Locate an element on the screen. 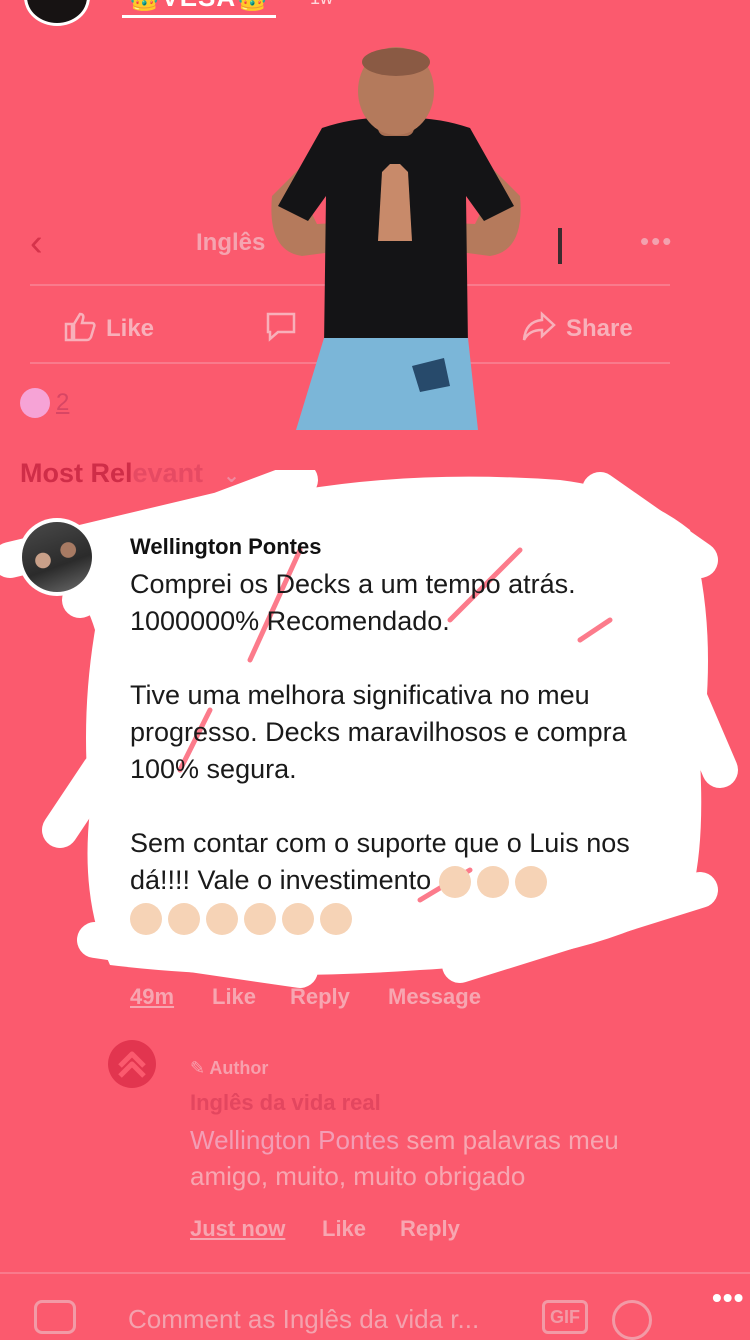 Image resolution: width=750 pixels, height=1340 pixels. chevron-up-icon is located at coordinates (132, 1064).